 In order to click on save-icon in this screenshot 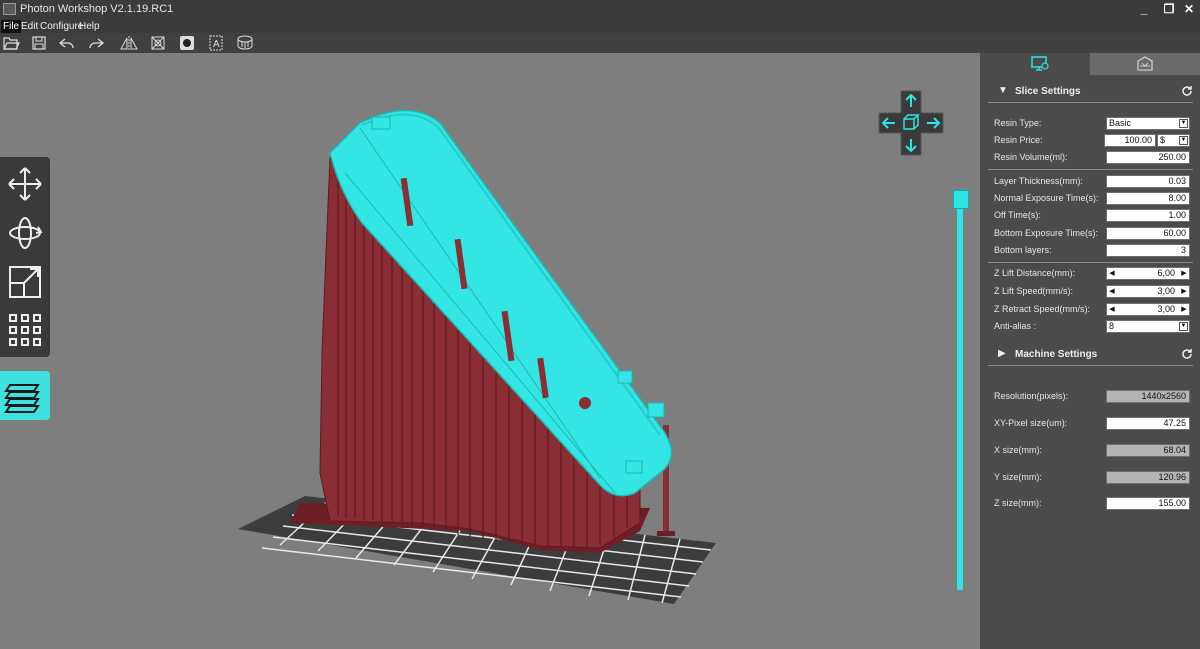, I will do `click(39, 43)`.